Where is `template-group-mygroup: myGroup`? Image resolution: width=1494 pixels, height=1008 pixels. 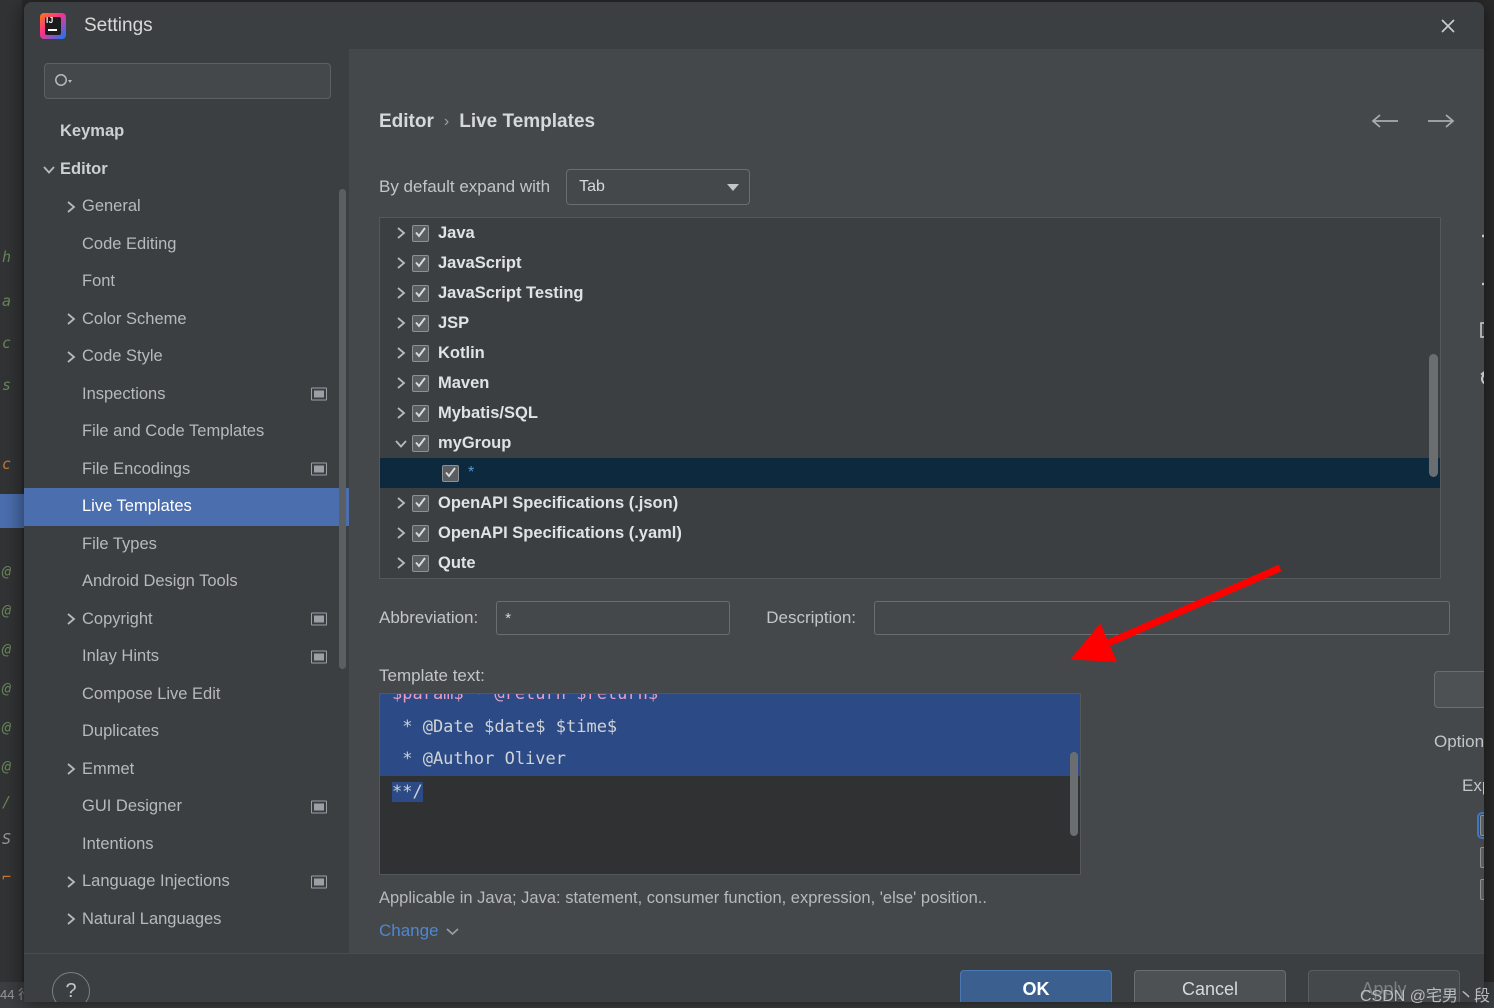
template-group-mygroup: myGroup is located at coordinates (910, 443).